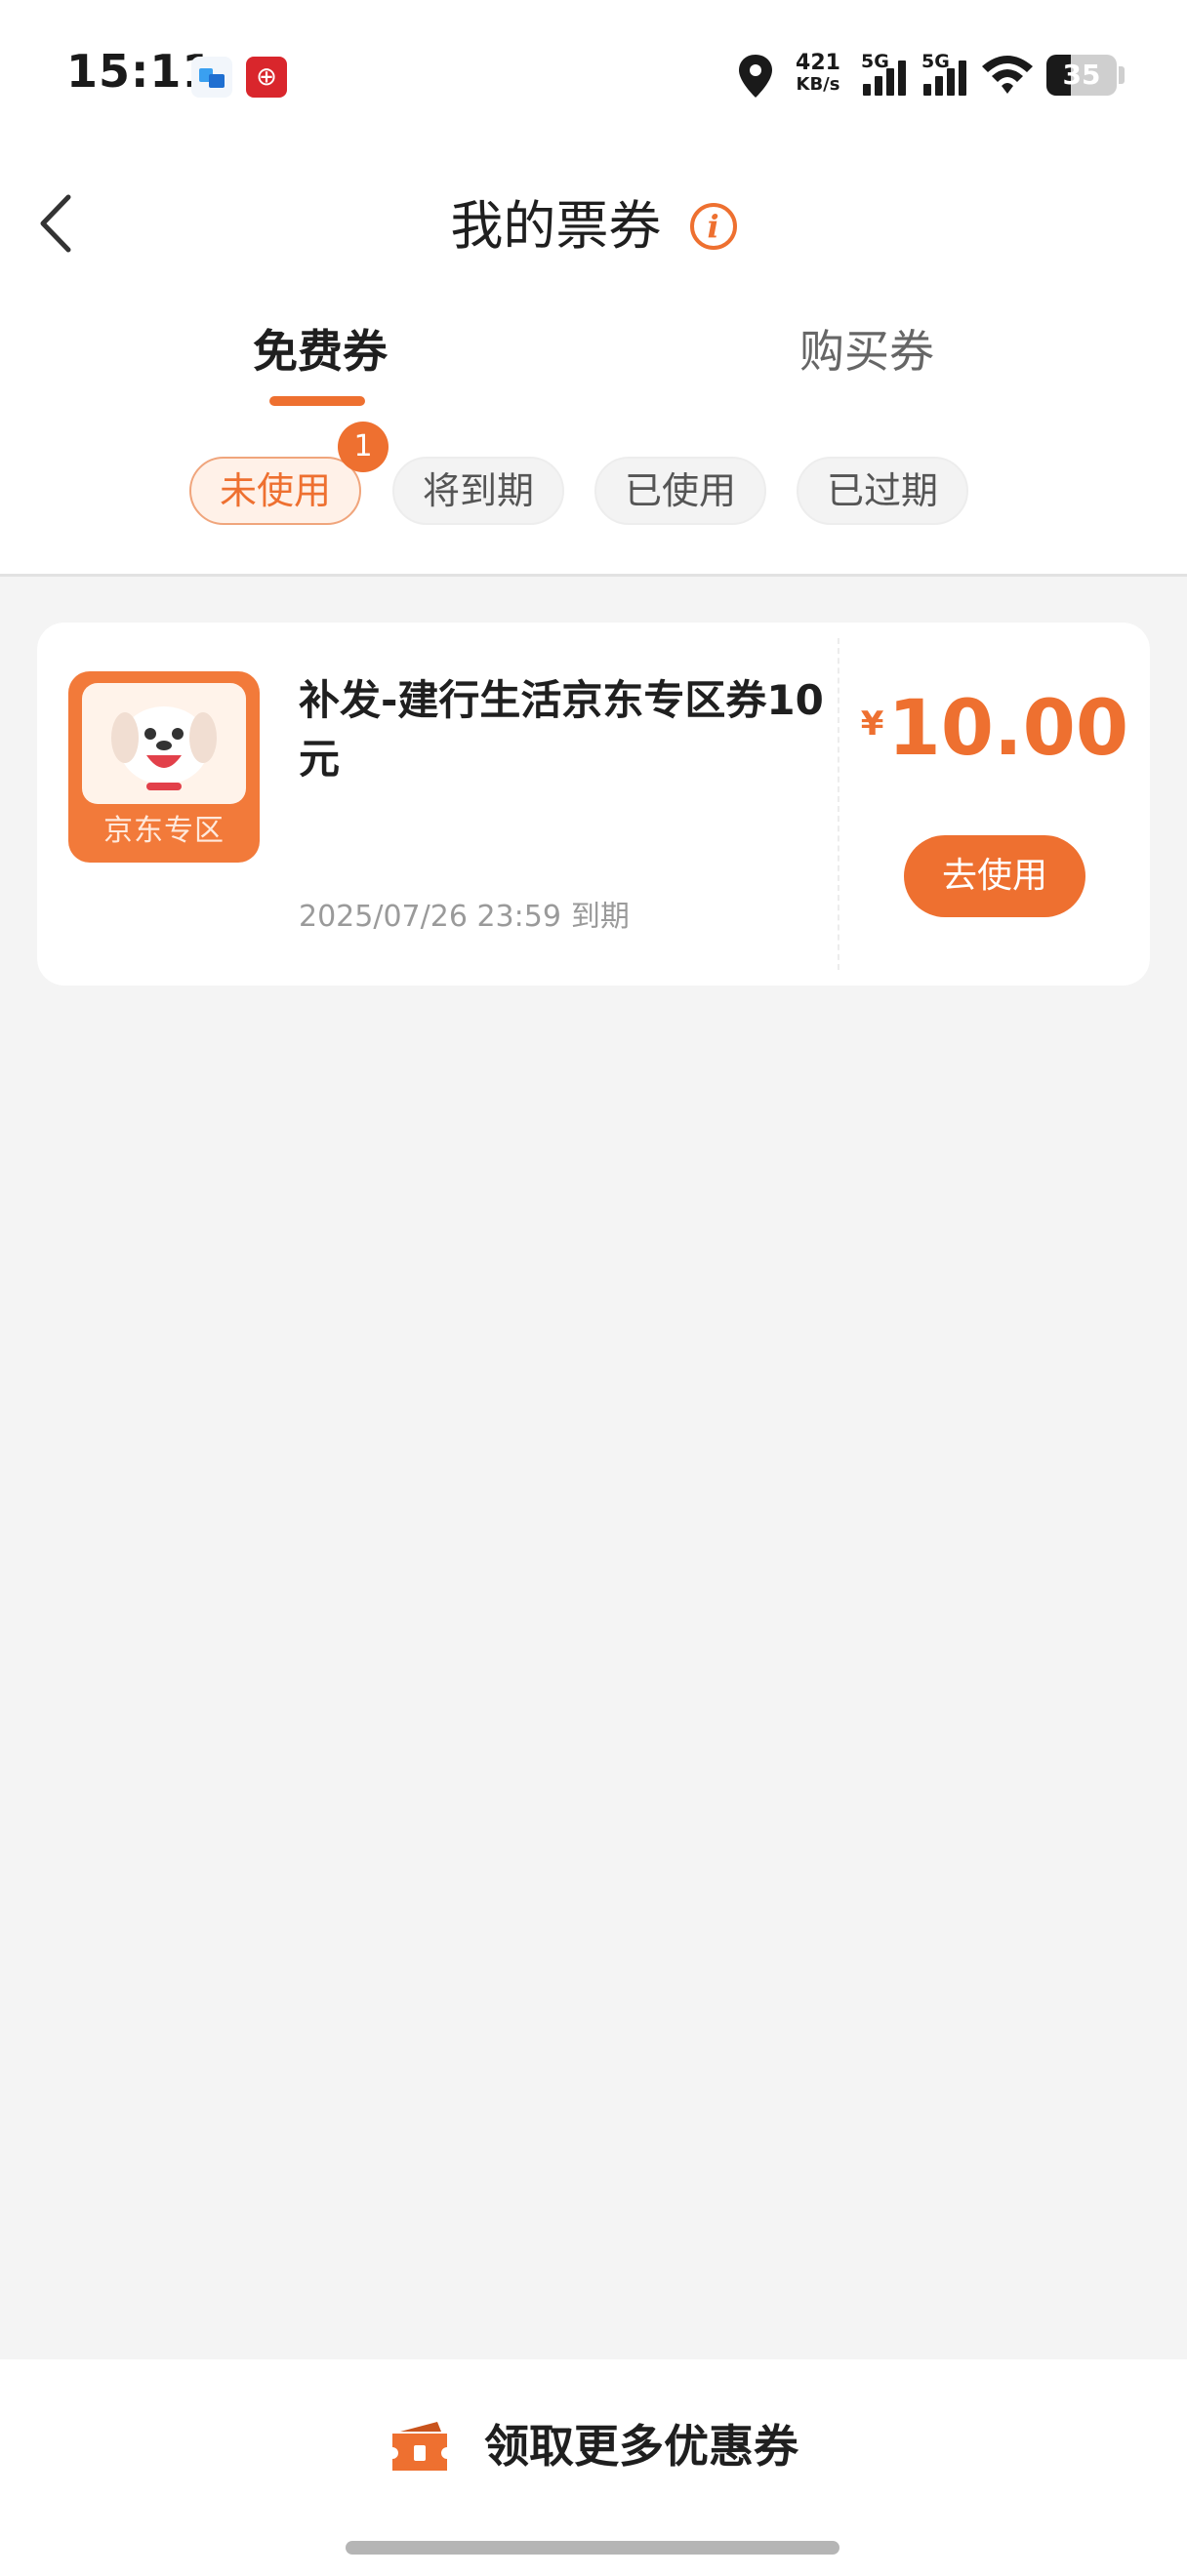 The width and height of the screenshot is (1187, 2576). I want to click on jd-zone-logo: 京东专区, so click(164, 767).